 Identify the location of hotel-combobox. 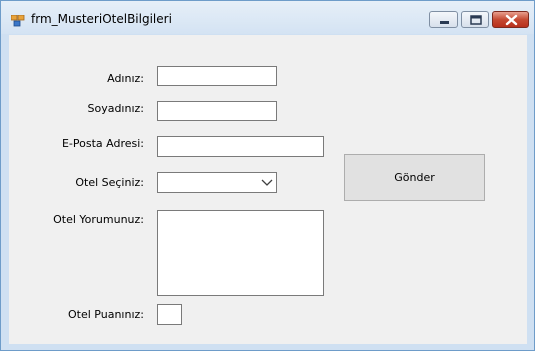
(217, 182).